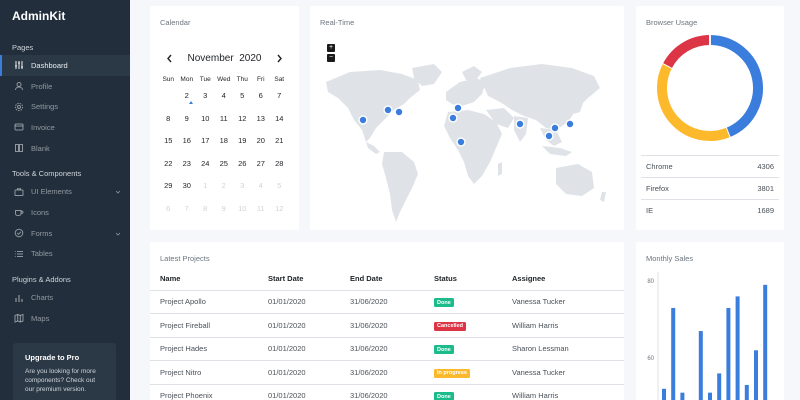  What do you see at coordinates (224, 167) in the screenshot?
I see `calendar-day: 25` at bounding box center [224, 167].